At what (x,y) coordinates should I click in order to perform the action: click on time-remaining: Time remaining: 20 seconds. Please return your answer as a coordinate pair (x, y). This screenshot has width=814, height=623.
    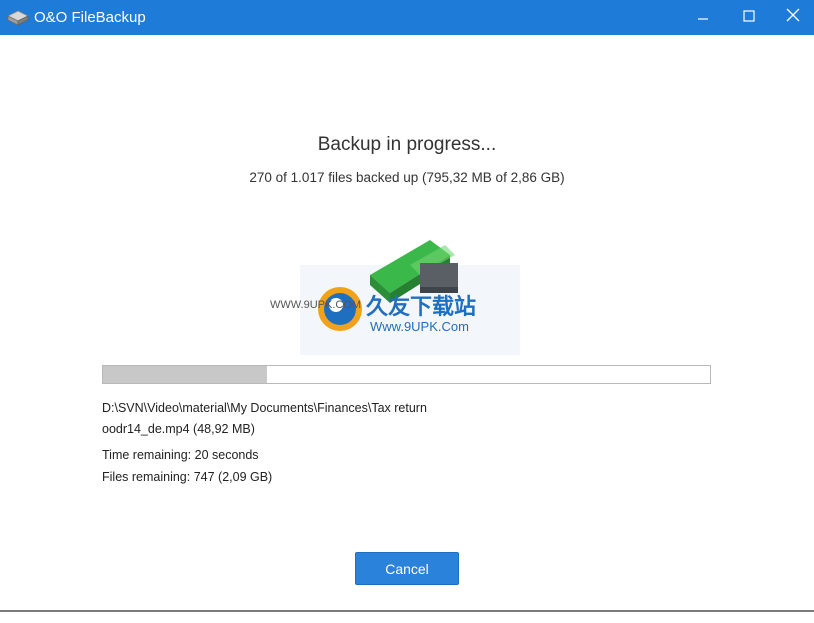
    Looking at the image, I should click on (180, 455).